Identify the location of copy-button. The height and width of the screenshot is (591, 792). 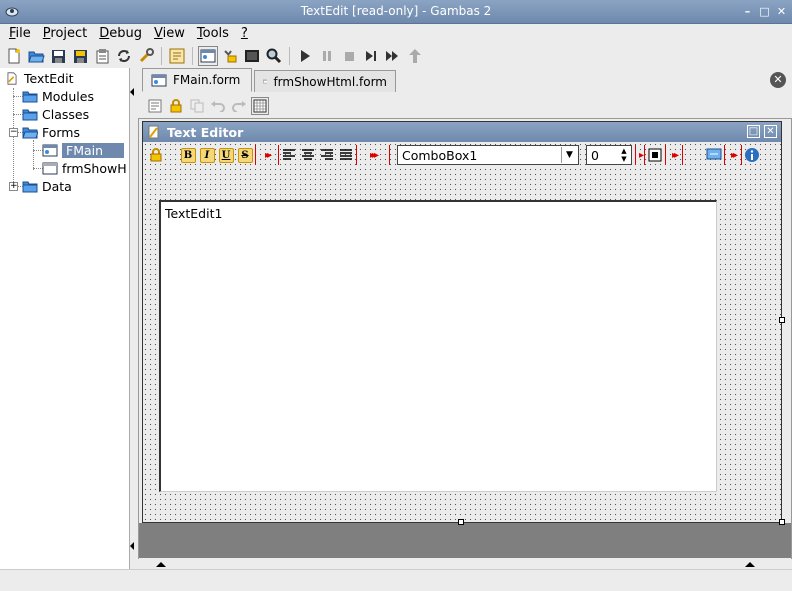
(197, 106).